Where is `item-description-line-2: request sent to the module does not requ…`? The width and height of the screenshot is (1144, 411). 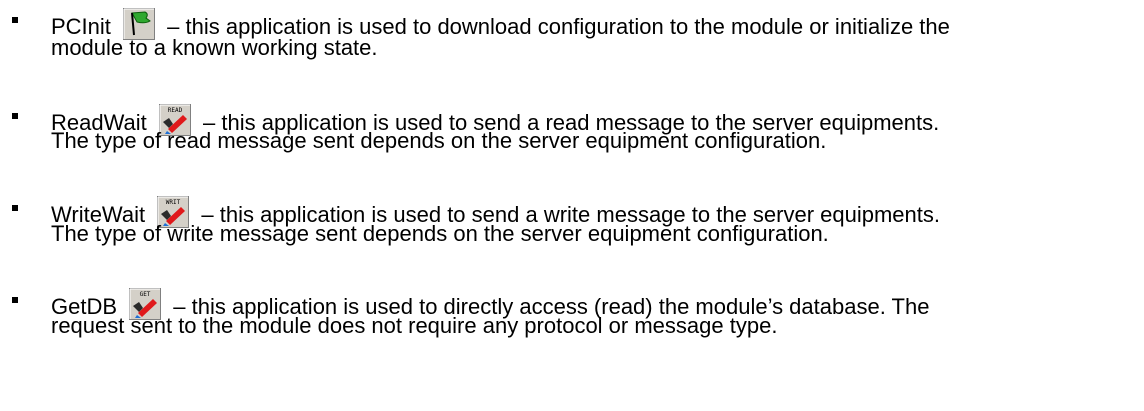
item-description-line-2: request sent to the module does not requ… is located at coordinates (414, 325).